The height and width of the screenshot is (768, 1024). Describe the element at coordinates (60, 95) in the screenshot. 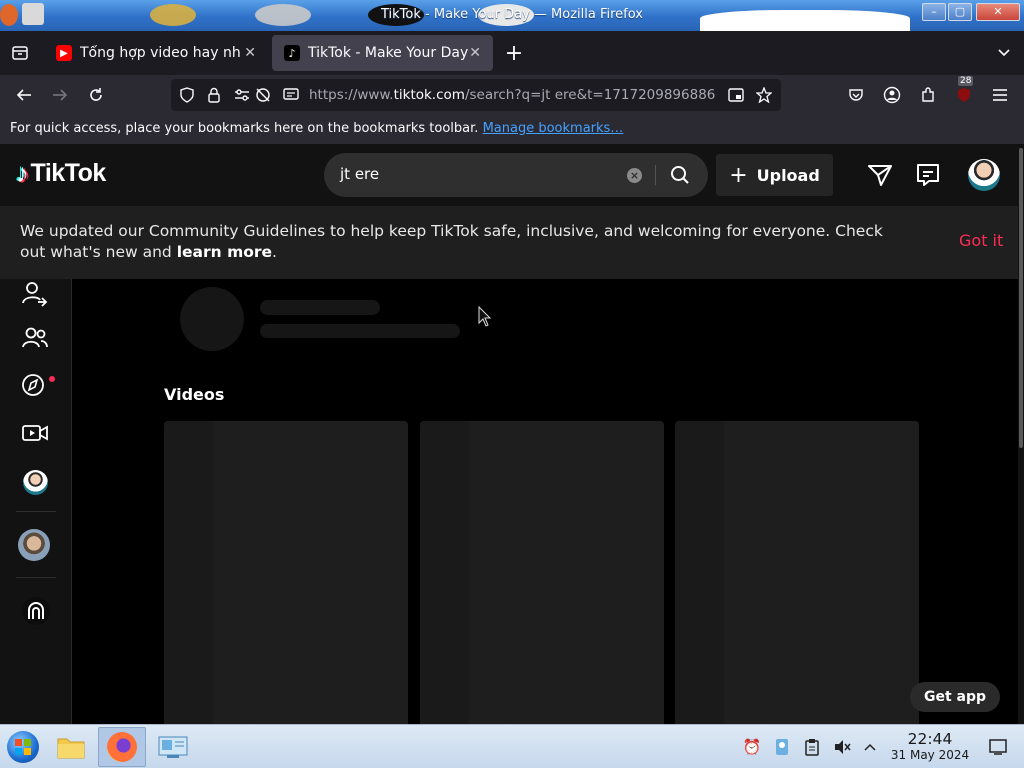

I see `forward-button` at that location.